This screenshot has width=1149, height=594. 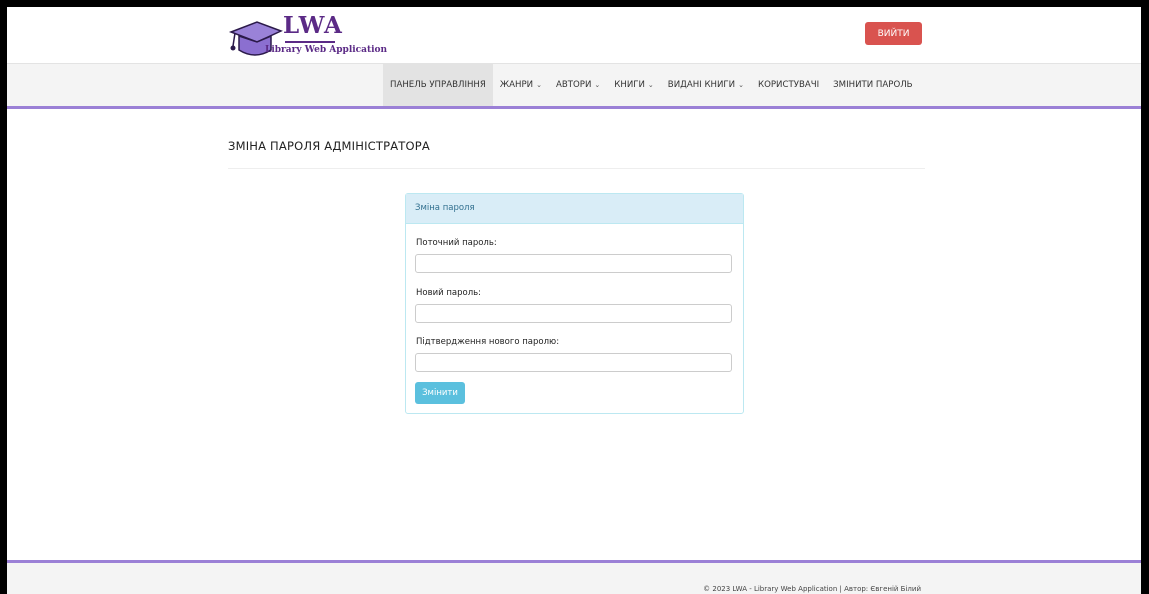 I want to click on nav-item-issued-books: ВИДАНІ КНИГИ ⌄, so click(x=706, y=85).